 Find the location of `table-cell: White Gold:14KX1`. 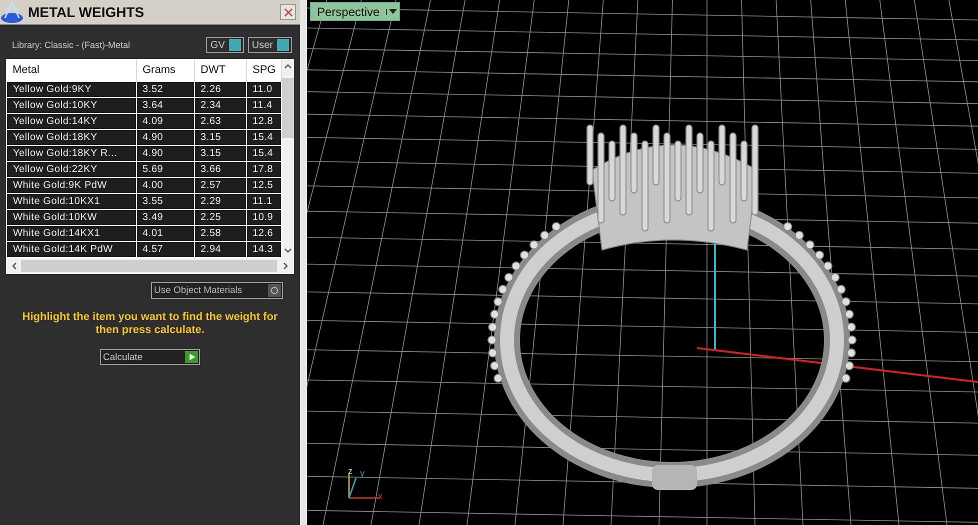

table-cell: White Gold:14KX1 is located at coordinates (71, 234).